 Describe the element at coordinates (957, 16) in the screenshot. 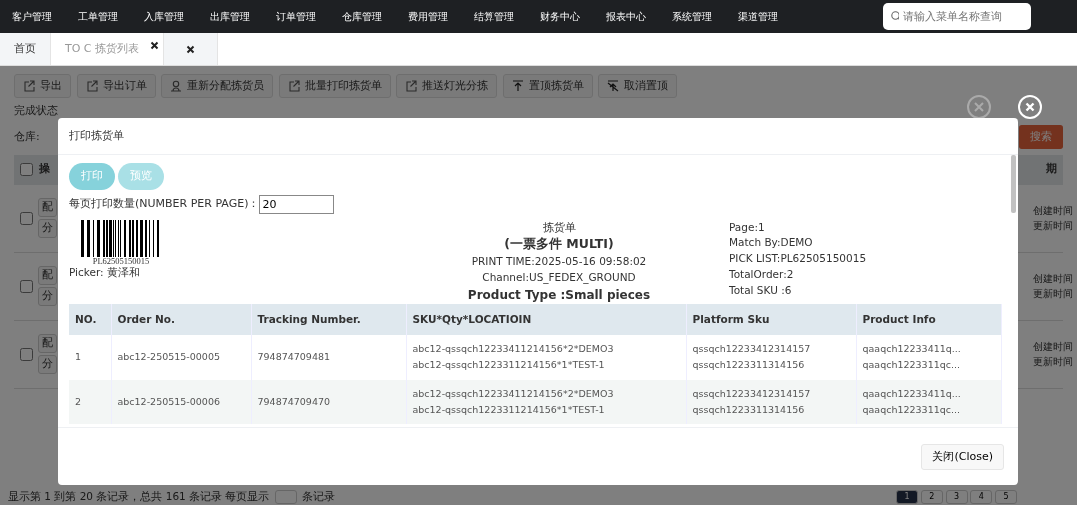

I see `search-field: 请输入菜单名称查询` at that location.